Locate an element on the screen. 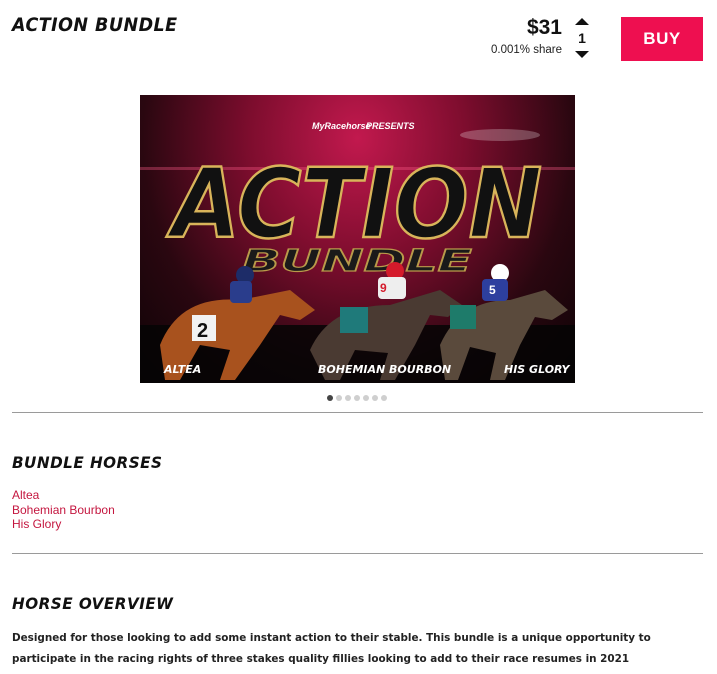  brand-logo: MyRacehorse is located at coordinates (341, 126).